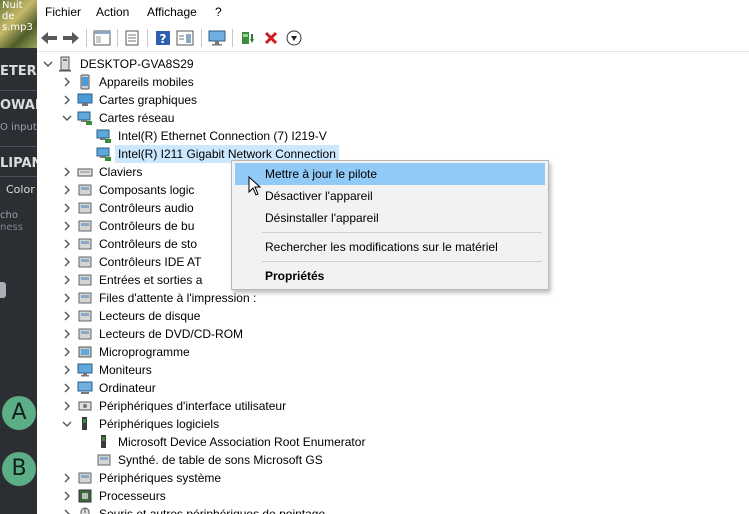 The height and width of the screenshot is (514, 749). What do you see at coordinates (222, 136) in the screenshot?
I see `tree-item-label: Intel(R) Ethernet Connection (7) I219-V` at bounding box center [222, 136].